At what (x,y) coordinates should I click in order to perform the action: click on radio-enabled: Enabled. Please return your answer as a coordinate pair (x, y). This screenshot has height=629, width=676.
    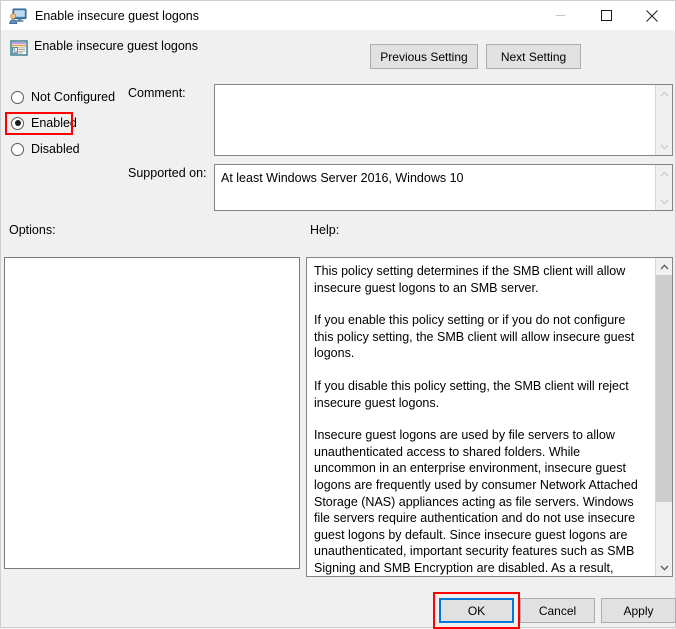
    Looking at the image, I should click on (64, 123).